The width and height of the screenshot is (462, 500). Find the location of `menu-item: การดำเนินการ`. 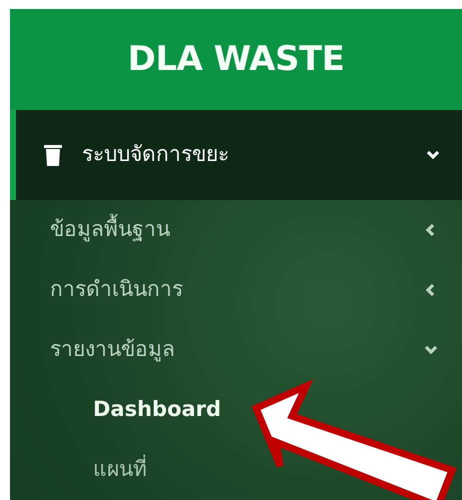

menu-item: การดำเนินการ is located at coordinates (236, 290).